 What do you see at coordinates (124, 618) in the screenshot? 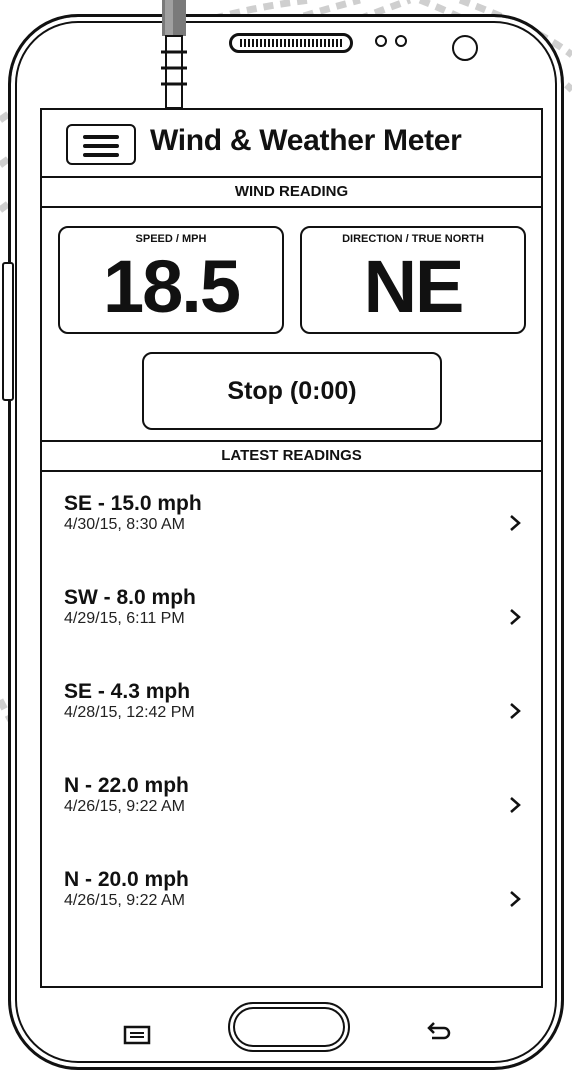
I see `reading-timestamp: 4/29/15, 6:11 PM` at bounding box center [124, 618].